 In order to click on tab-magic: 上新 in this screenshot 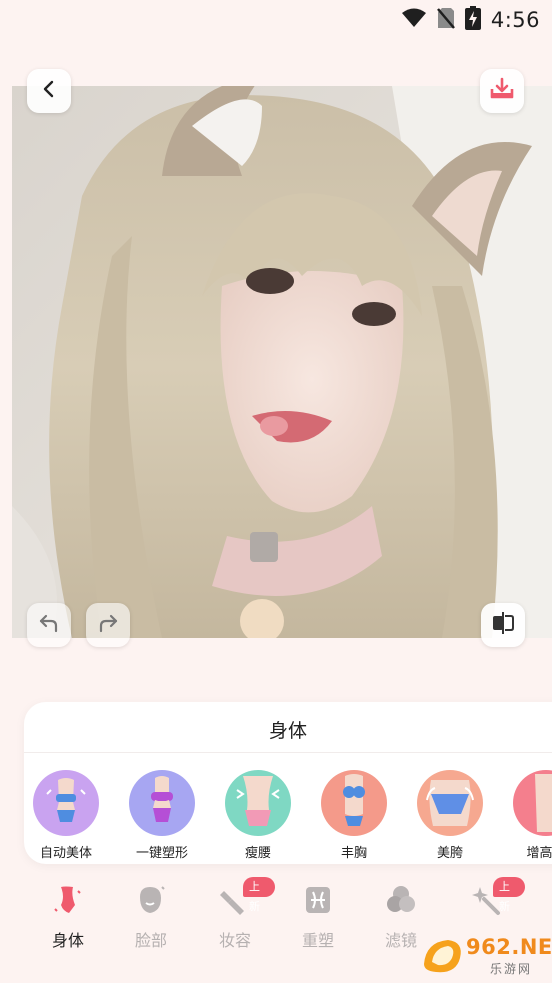, I will do `click(485, 902)`.